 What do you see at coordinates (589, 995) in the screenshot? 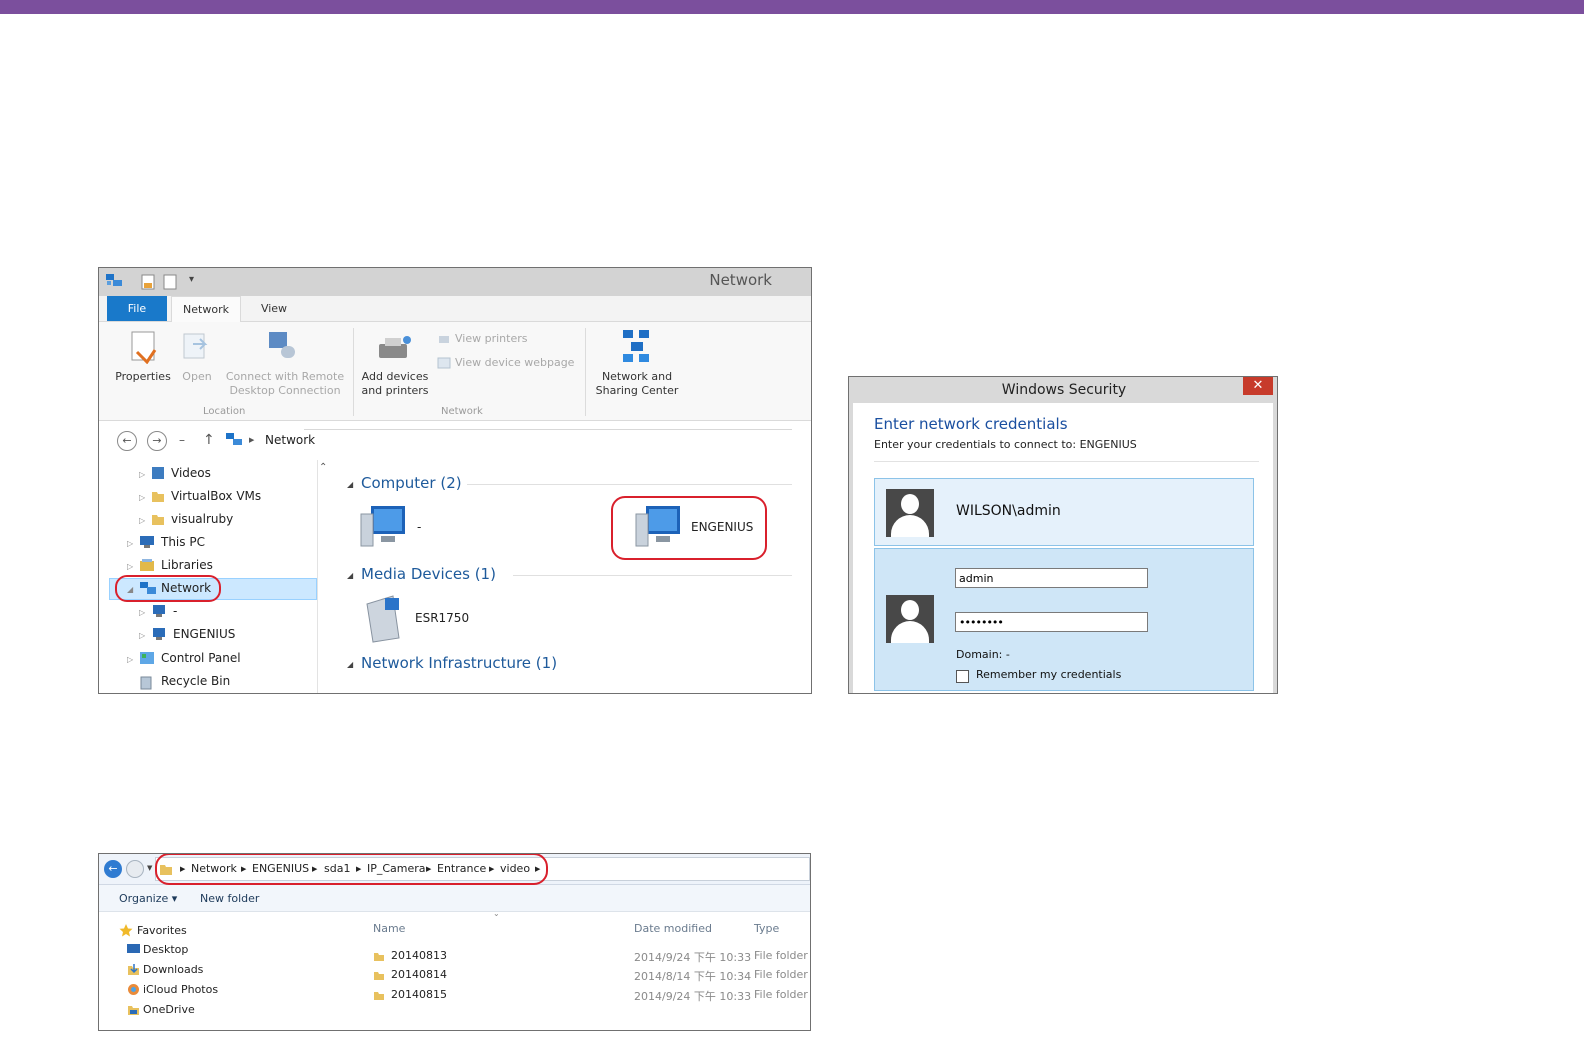
I see `table-row: 20140815 2014/9/24 下午 10:33 File folder` at bounding box center [589, 995].